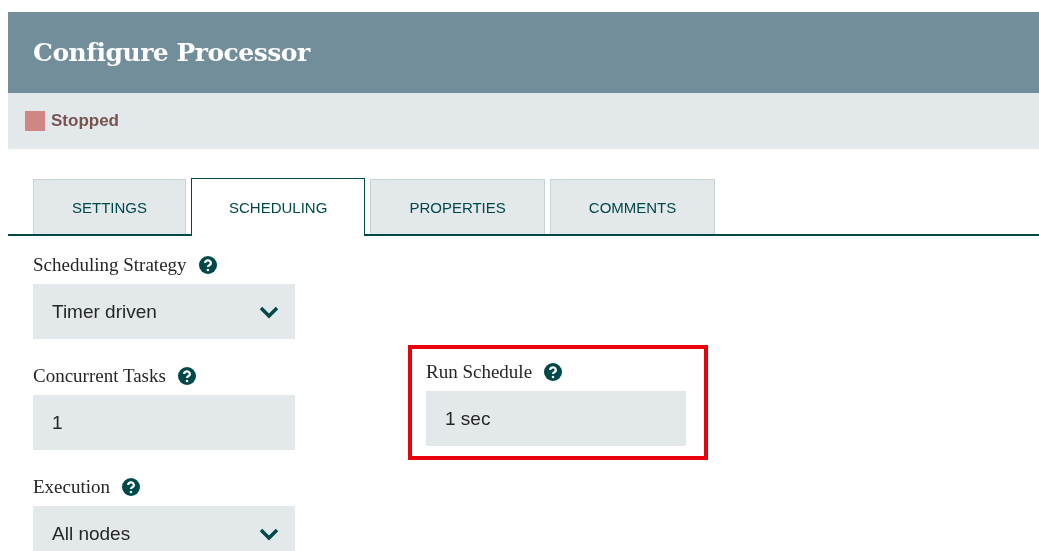 This screenshot has width=1039, height=551. Describe the element at coordinates (479, 372) in the screenshot. I see `field-label: Run Schedule` at that location.